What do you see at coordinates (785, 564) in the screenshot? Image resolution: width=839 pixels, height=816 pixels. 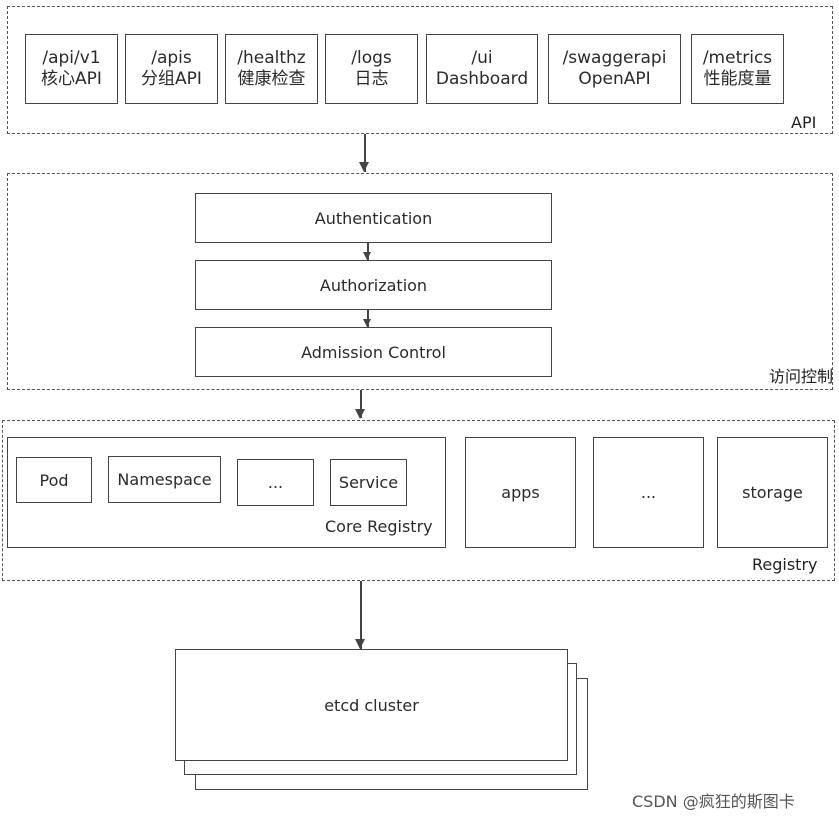 I see `registry-label: Registry` at bounding box center [785, 564].